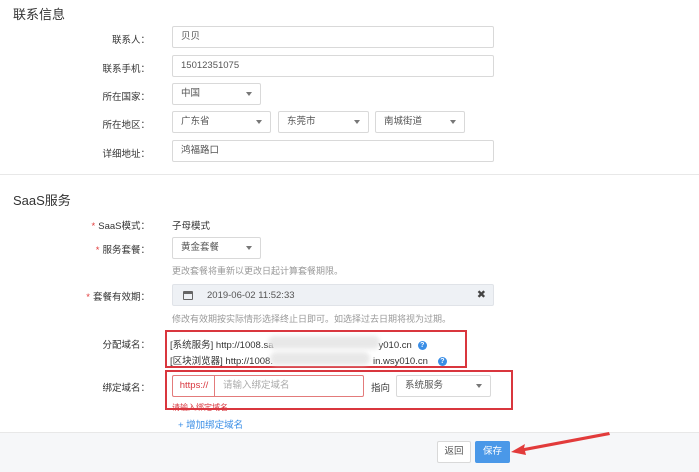 The image size is (699, 472). I want to click on city-select-value: 东莞市, so click(301, 121).